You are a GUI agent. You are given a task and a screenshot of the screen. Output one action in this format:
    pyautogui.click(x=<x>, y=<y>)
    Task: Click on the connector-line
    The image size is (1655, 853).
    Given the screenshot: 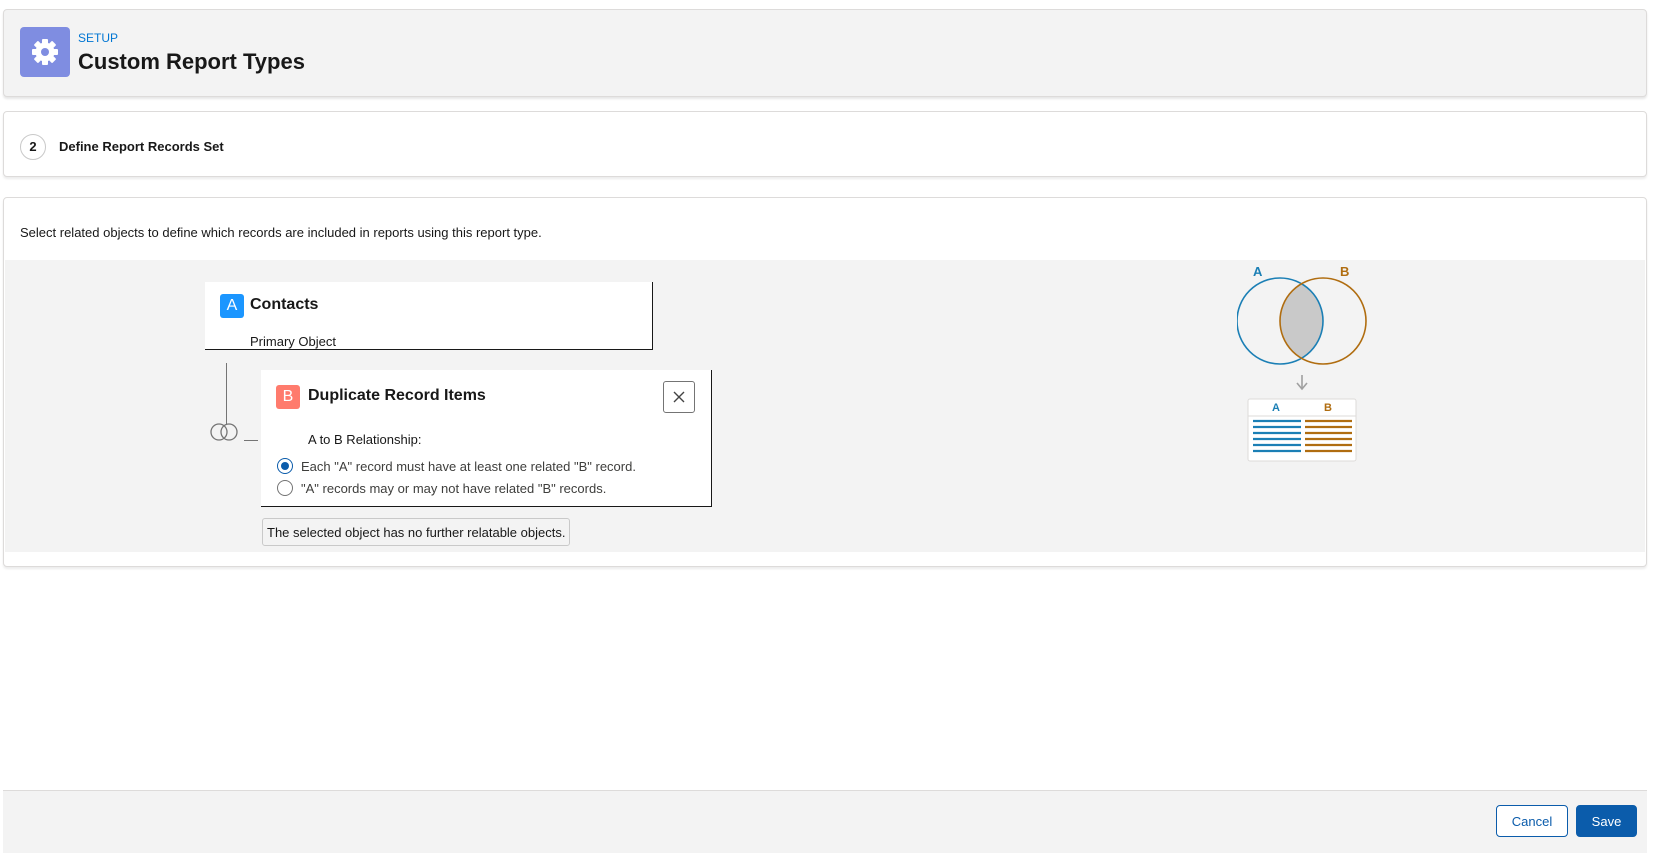 What is the action you would take?
    pyautogui.click(x=226, y=393)
    